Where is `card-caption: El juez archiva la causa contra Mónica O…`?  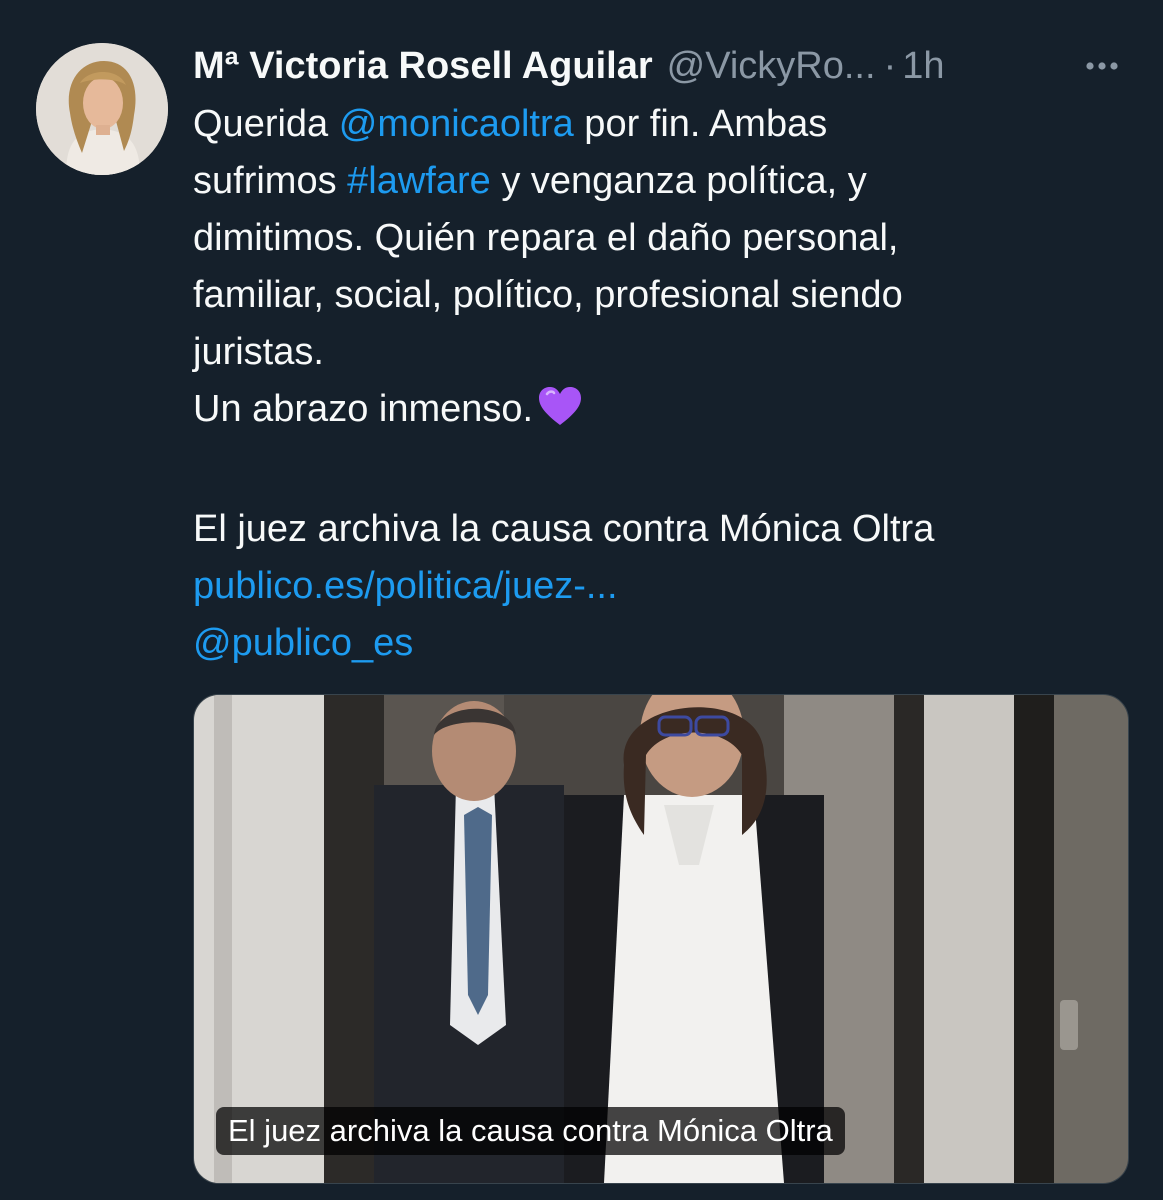
card-caption: El juez archiva la causa contra Mónica O… is located at coordinates (530, 1131).